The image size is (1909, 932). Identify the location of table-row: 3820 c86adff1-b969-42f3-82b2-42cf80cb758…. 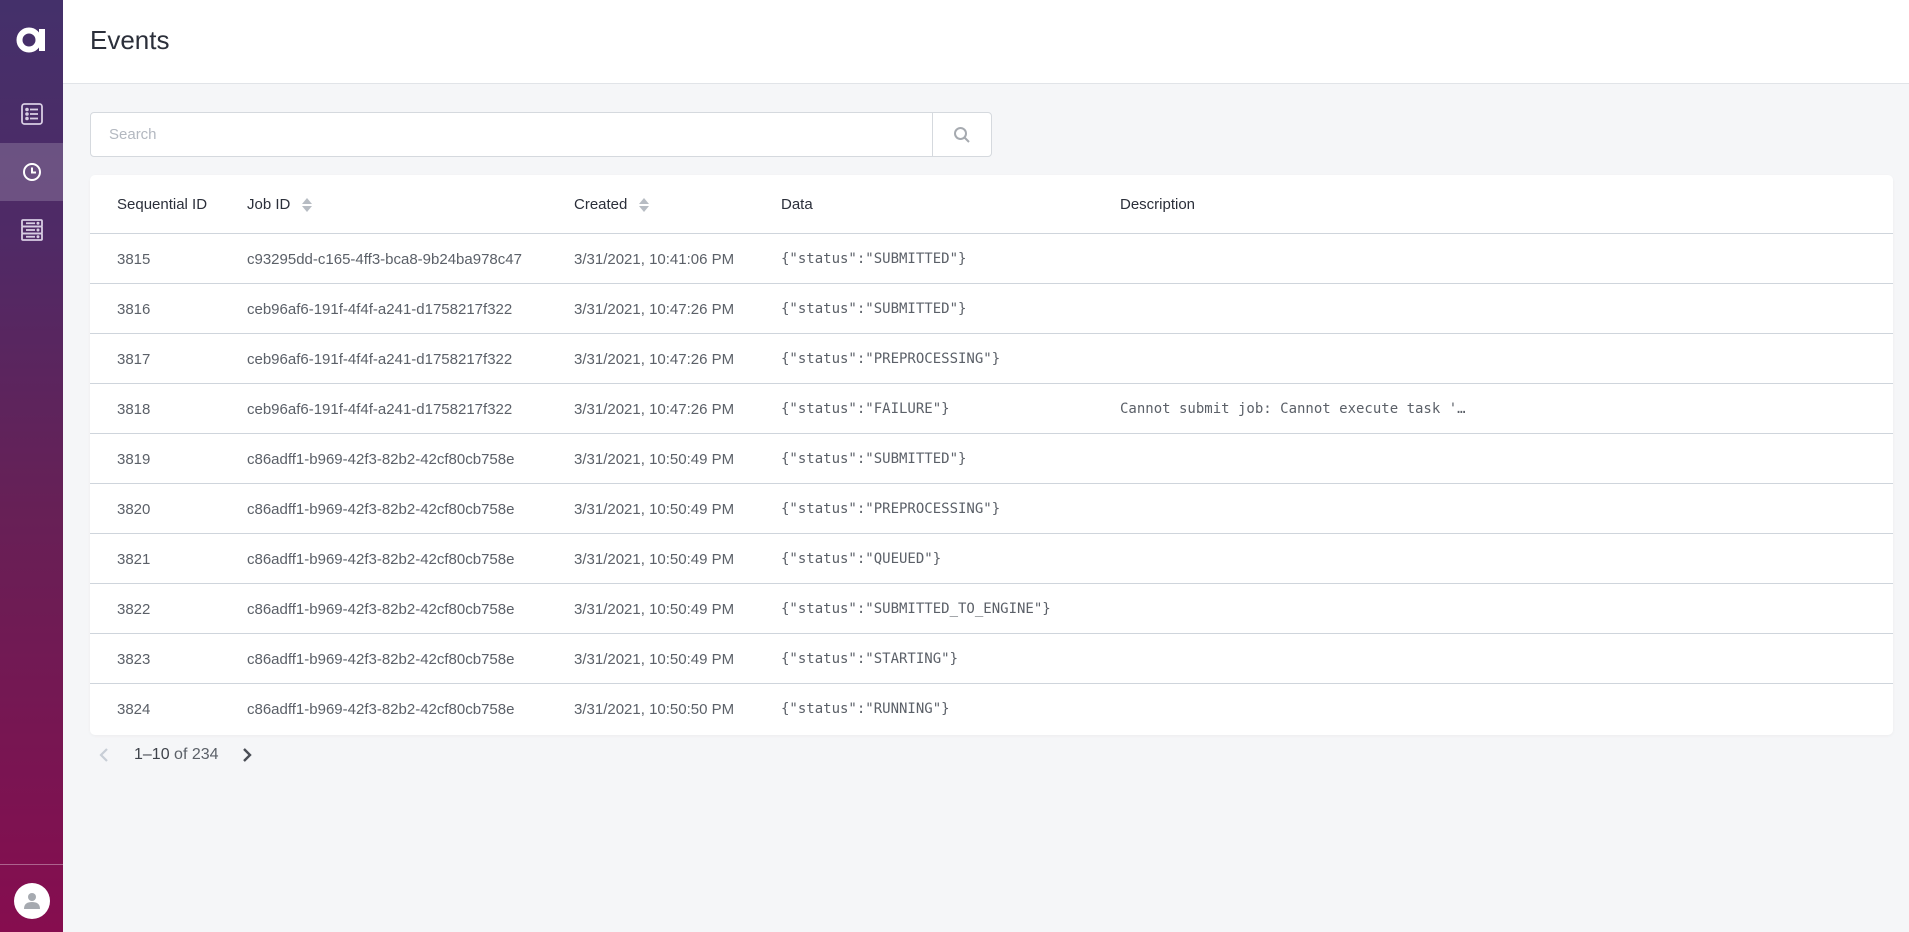
(991, 509).